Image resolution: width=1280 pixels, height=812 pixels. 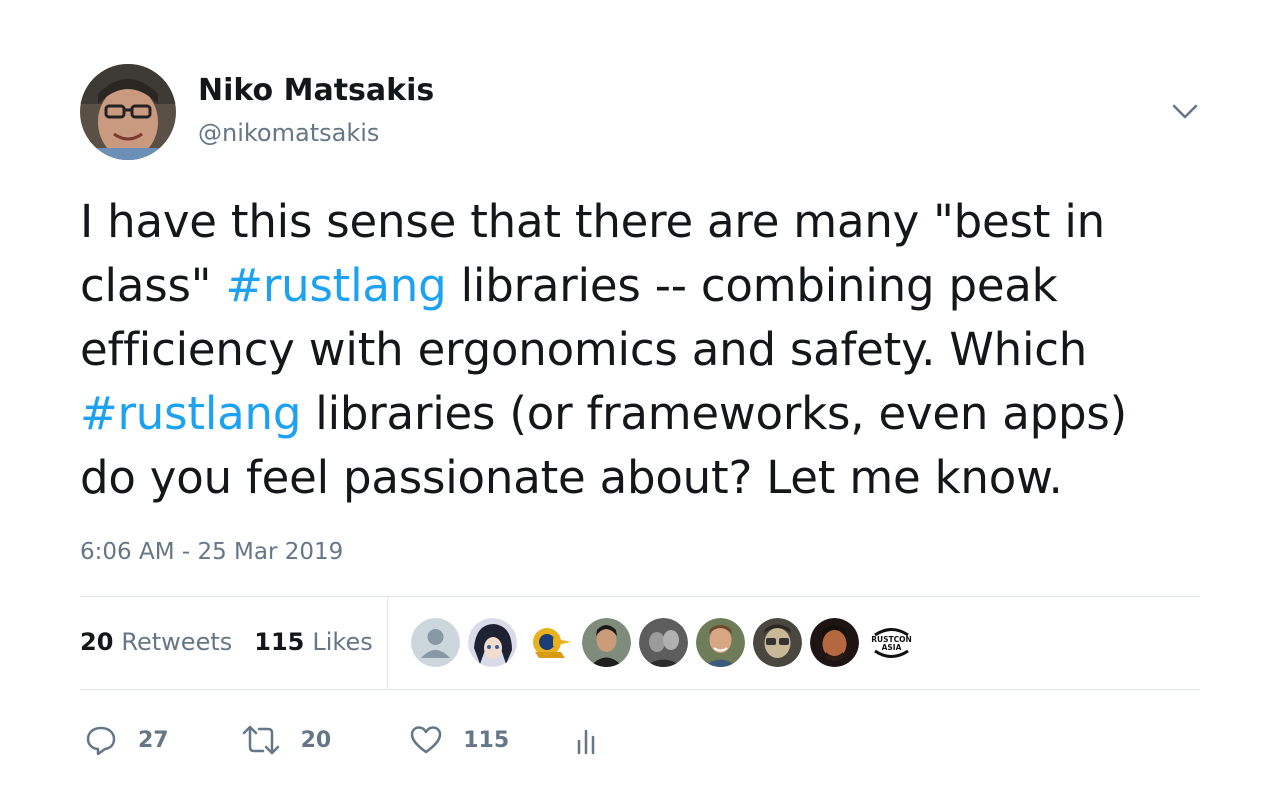 I want to click on liker-avatar-rustcon: RUSTCON ASIA, so click(x=891, y=642).